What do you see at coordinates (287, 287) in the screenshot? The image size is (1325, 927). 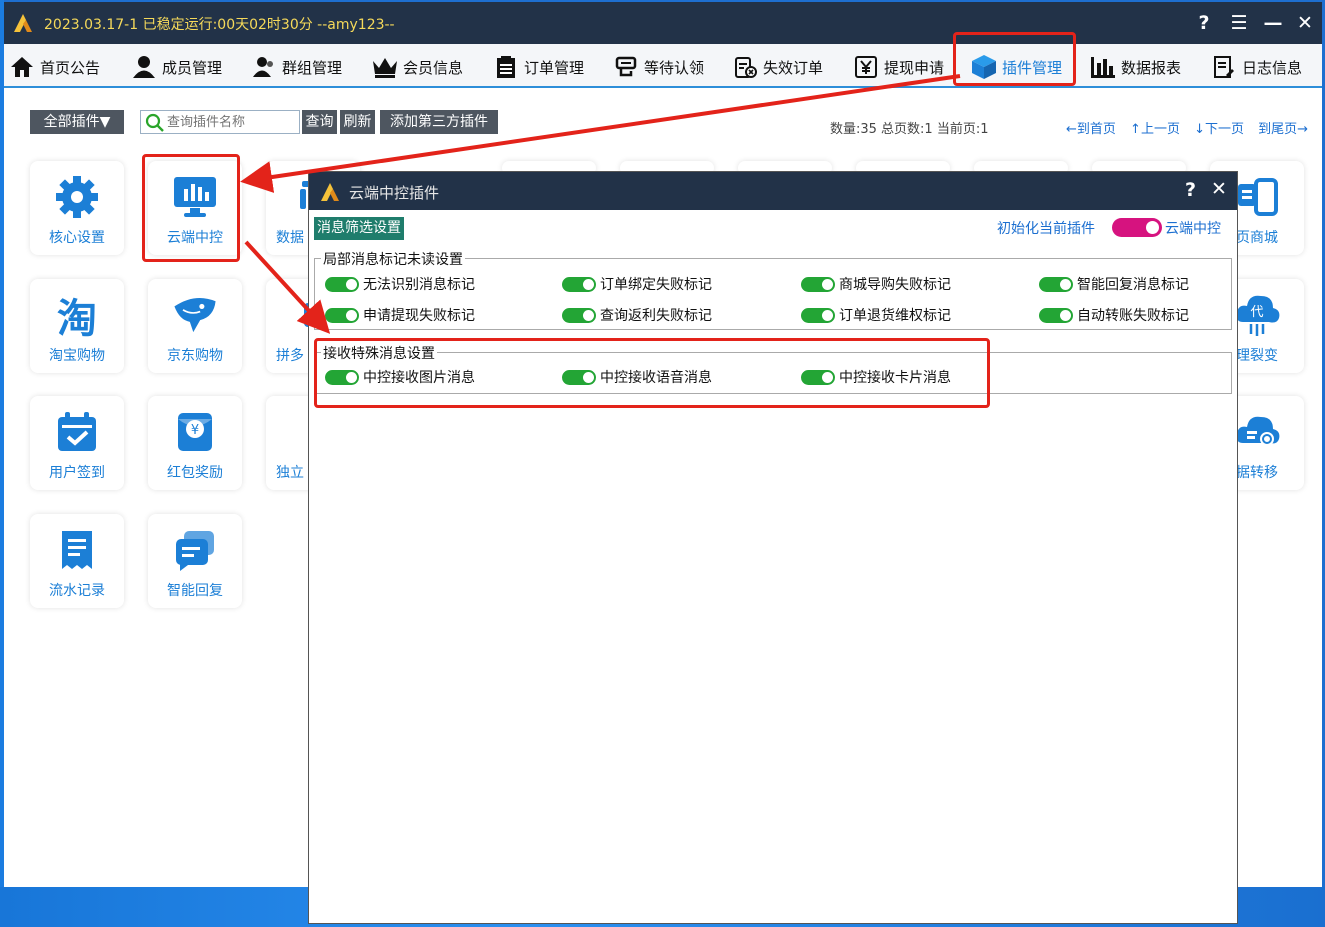 I see `arrow-tile-to-group` at bounding box center [287, 287].